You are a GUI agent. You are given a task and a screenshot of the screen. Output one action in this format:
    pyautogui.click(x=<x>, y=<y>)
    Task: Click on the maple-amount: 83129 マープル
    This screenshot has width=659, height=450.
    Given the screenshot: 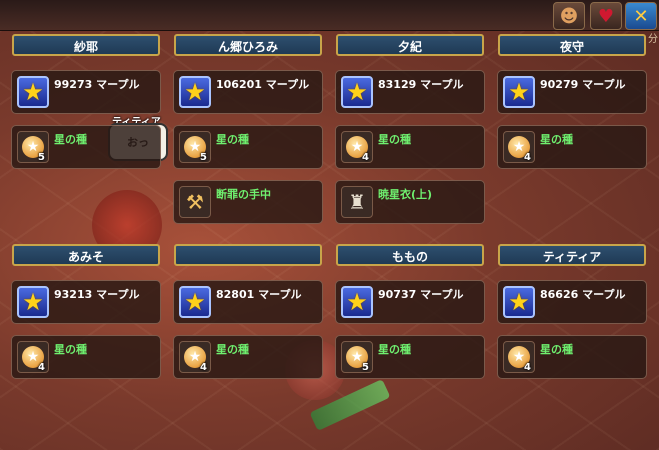 What is the action you would take?
    pyautogui.click(x=421, y=84)
    